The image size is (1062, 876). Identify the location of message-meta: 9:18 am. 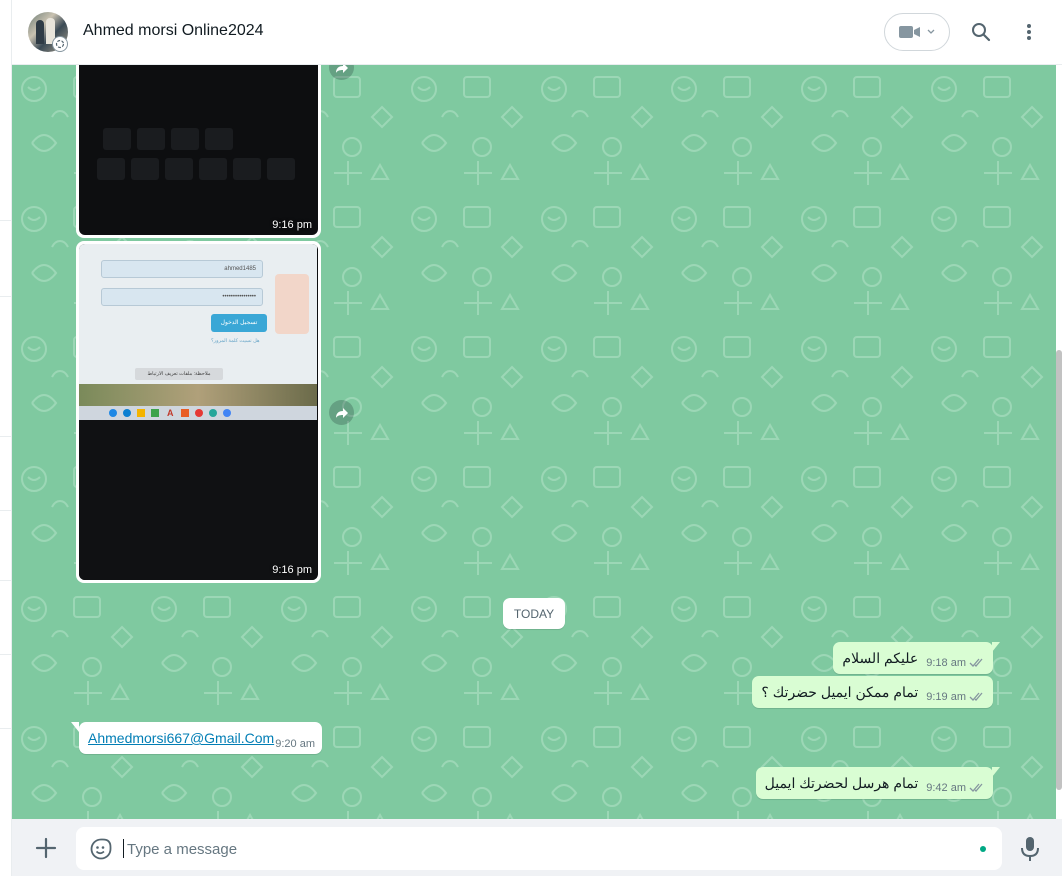
(955, 663).